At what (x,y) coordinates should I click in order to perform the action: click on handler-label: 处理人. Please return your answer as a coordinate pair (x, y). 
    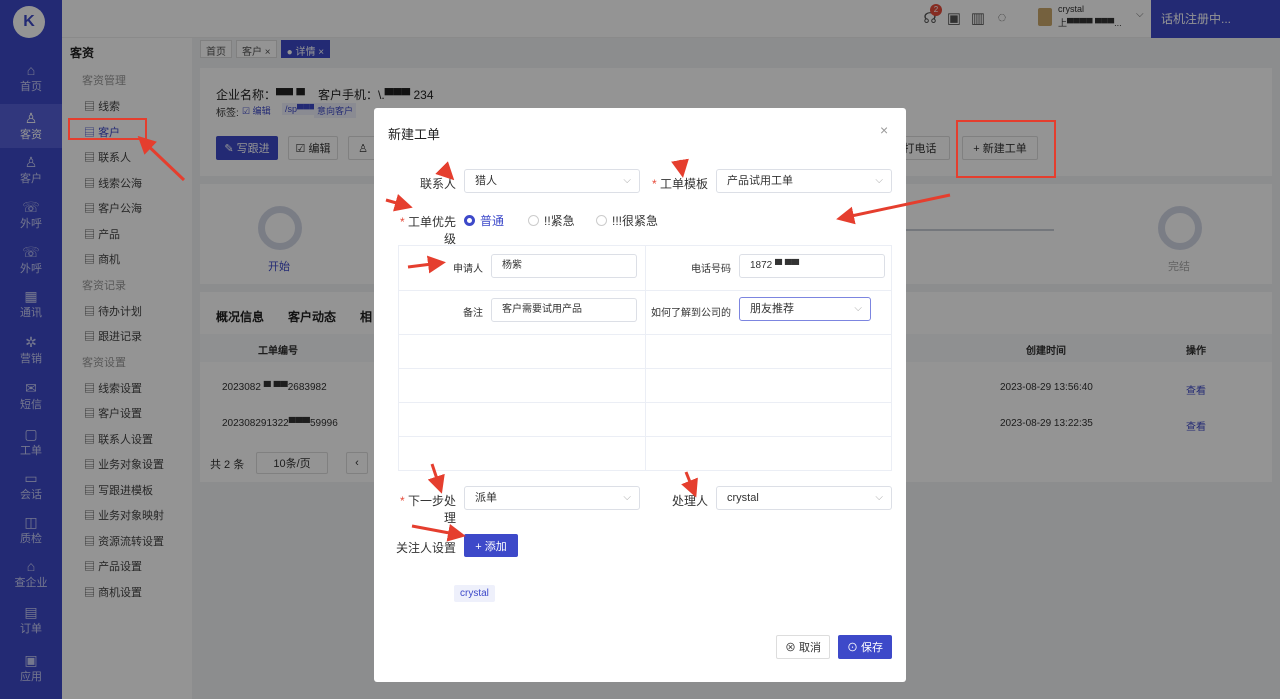
    Looking at the image, I should click on (689, 501).